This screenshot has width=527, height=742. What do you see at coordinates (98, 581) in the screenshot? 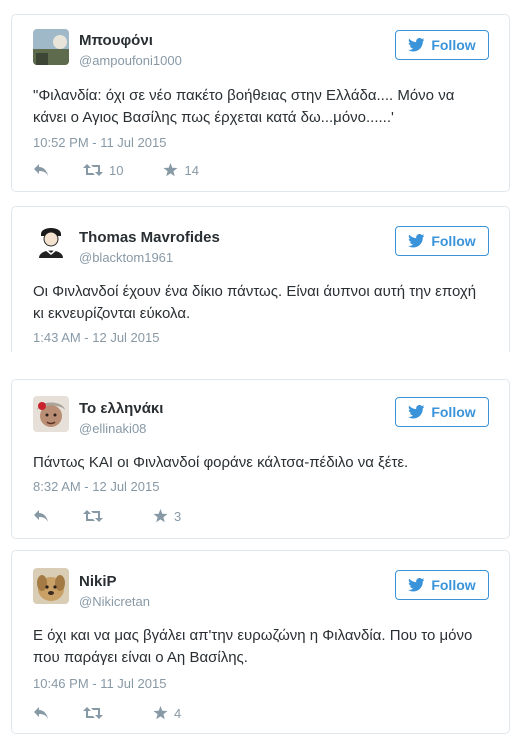
I see `user-name: NikiP` at bounding box center [98, 581].